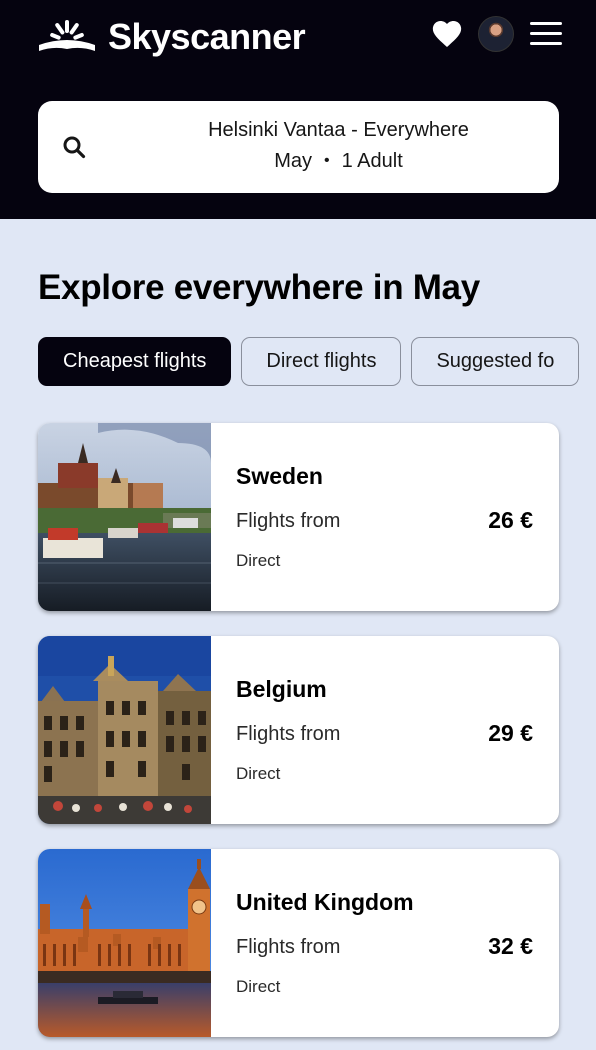 This screenshot has width=596, height=1050. I want to click on price: 29 €, so click(510, 733).